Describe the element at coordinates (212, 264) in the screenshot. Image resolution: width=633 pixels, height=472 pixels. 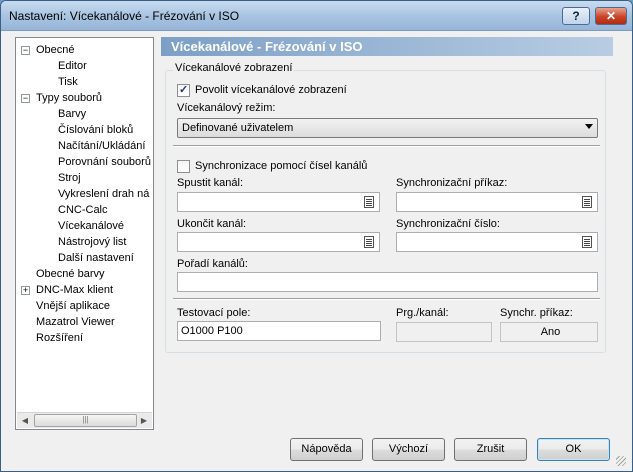
I see `channel-order-label: Pořadí kanálů:` at that location.